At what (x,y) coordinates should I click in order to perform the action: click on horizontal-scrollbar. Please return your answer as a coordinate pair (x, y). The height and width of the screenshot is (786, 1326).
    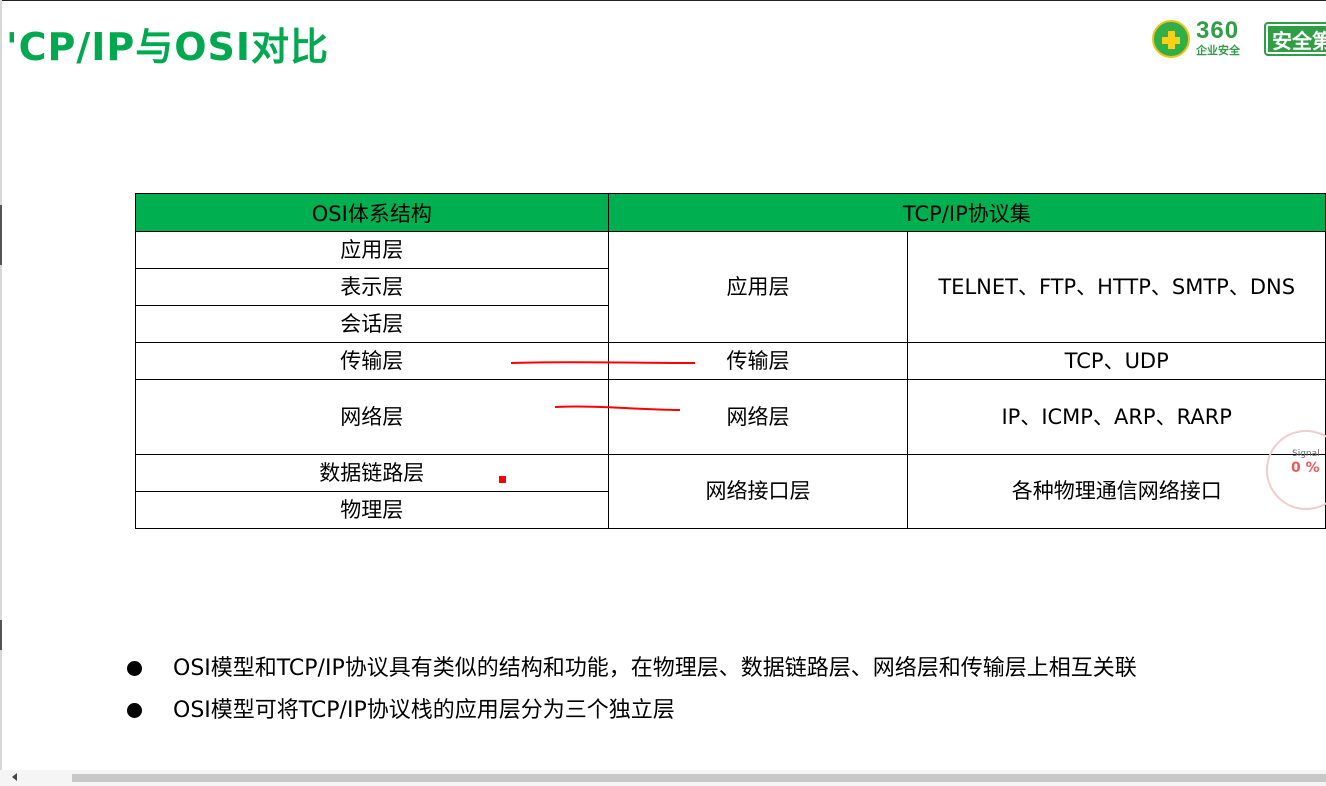
    Looking at the image, I should click on (663, 778).